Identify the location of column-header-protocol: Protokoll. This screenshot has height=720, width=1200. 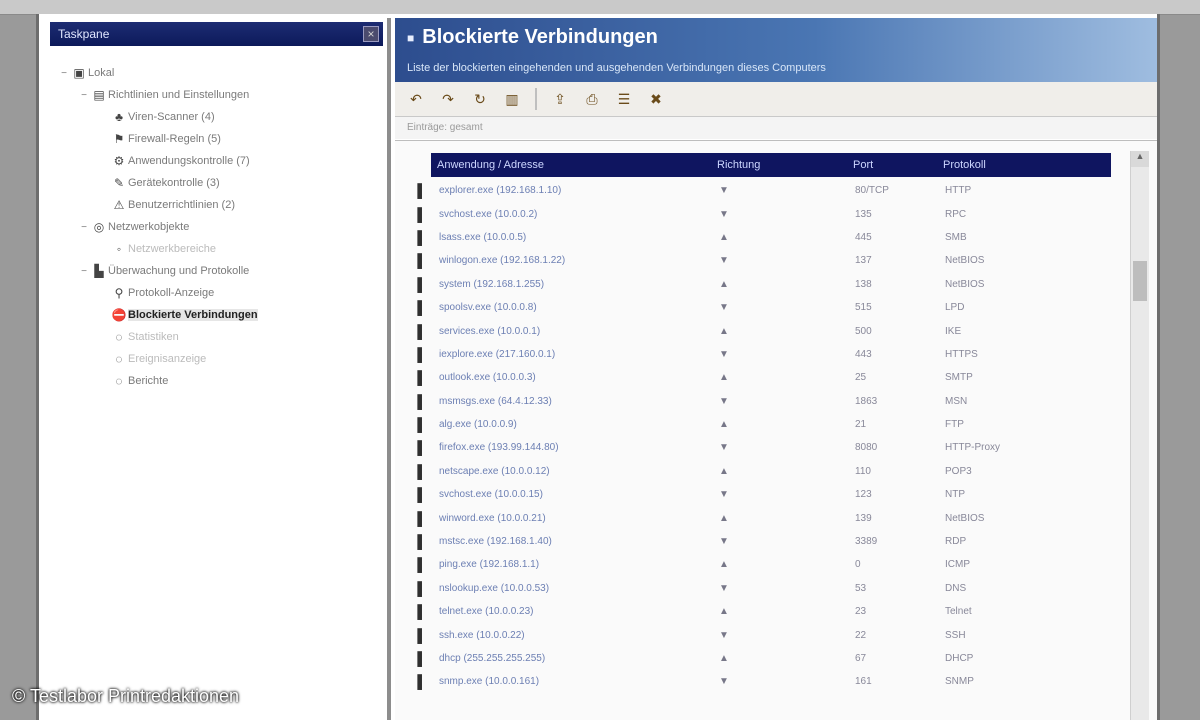
(1024, 165).